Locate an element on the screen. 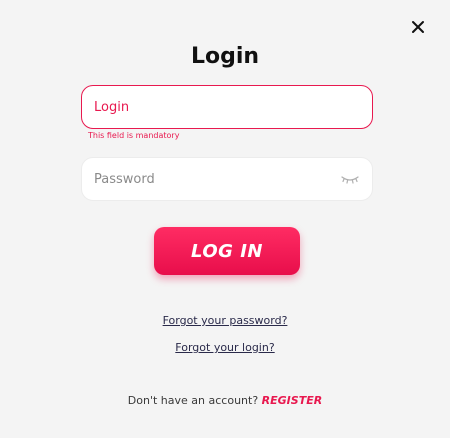  close-button is located at coordinates (418, 27).